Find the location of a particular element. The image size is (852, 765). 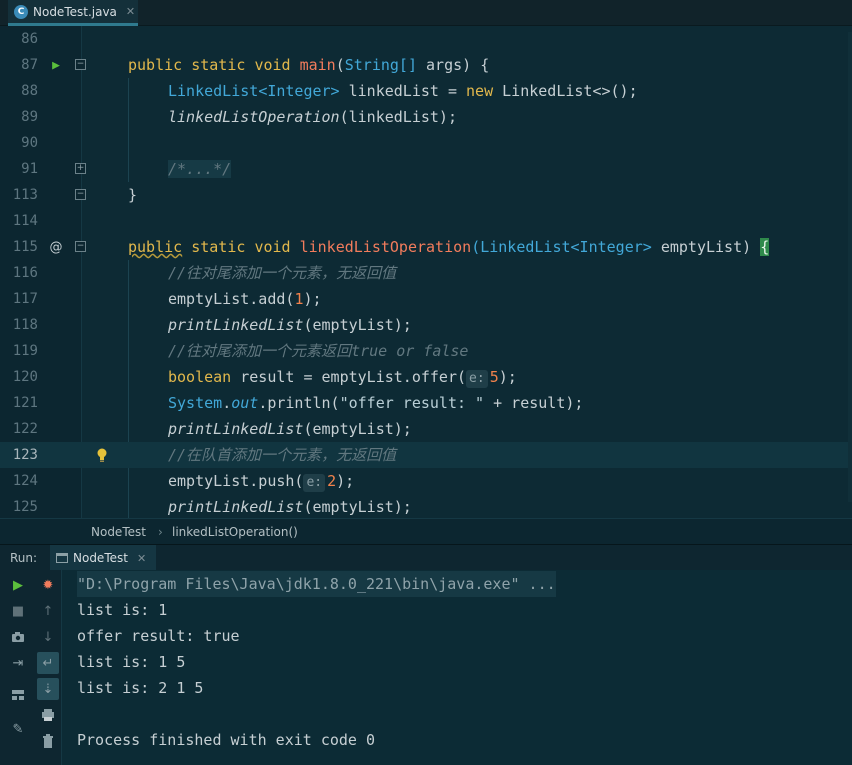

java-class-icon: C is located at coordinates (21, 11).